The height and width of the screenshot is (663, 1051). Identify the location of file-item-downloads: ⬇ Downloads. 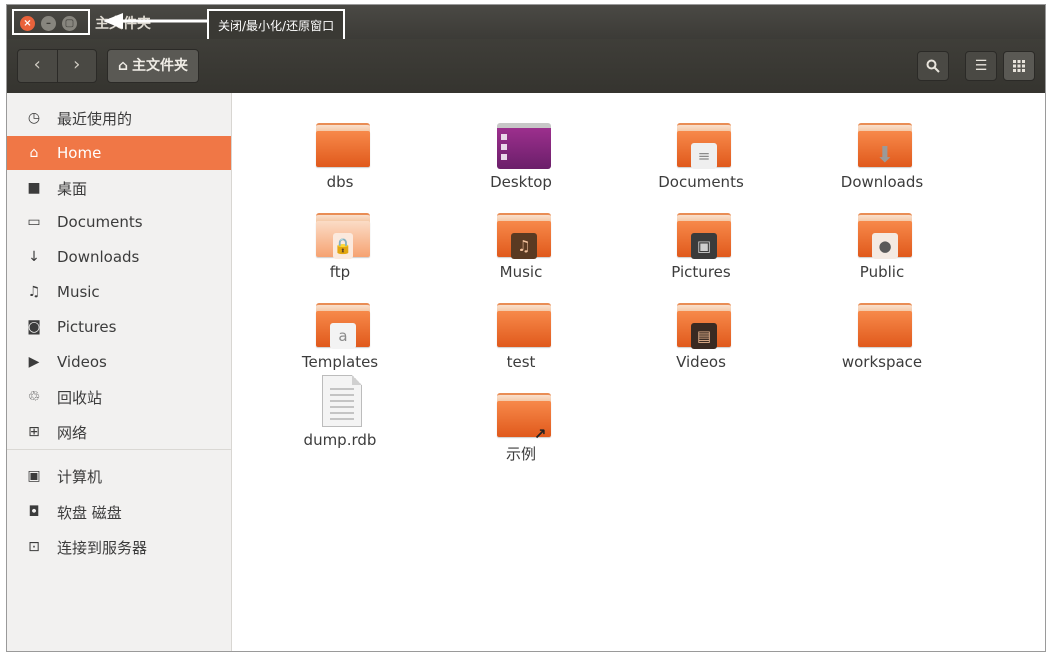
(882, 151).